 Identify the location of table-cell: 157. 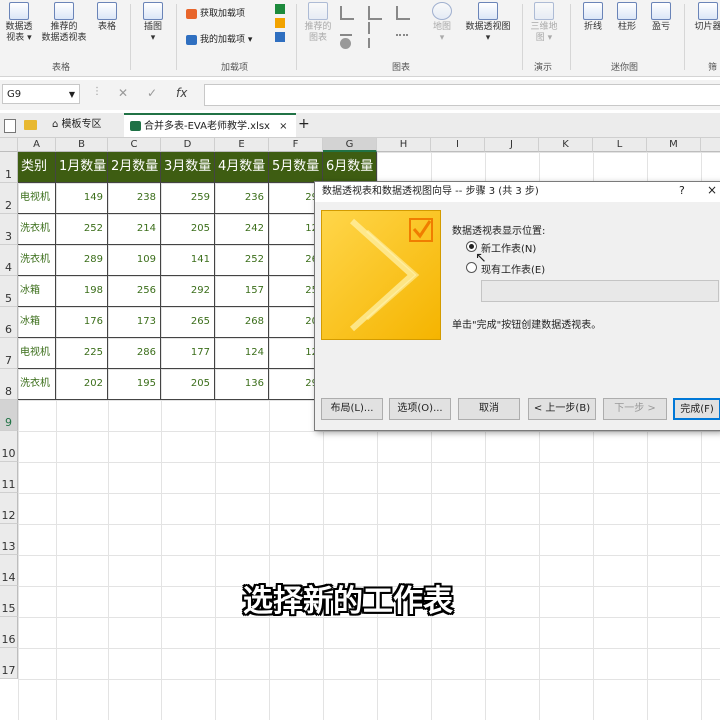
(242, 291).